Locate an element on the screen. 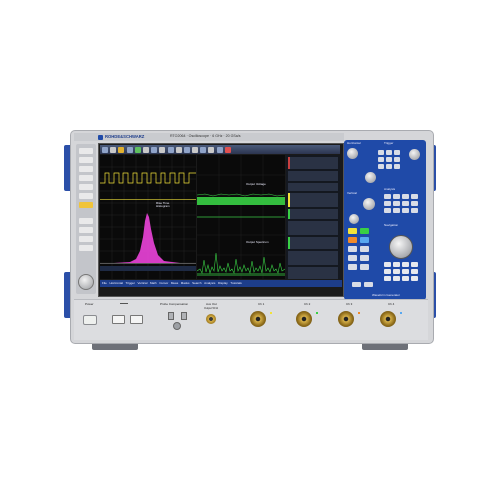 The width and height of the screenshot is (500, 500). menu-item: Display is located at coordinates (223, 283).